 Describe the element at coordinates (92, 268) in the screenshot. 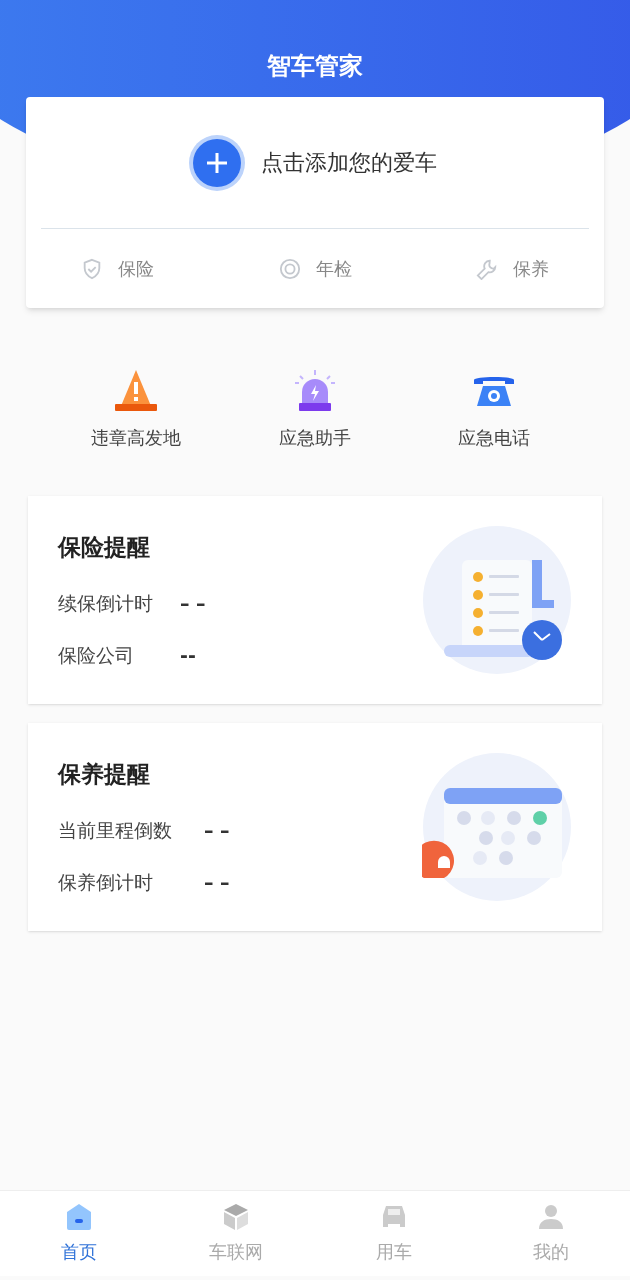

I see `shield-icon` at that location.